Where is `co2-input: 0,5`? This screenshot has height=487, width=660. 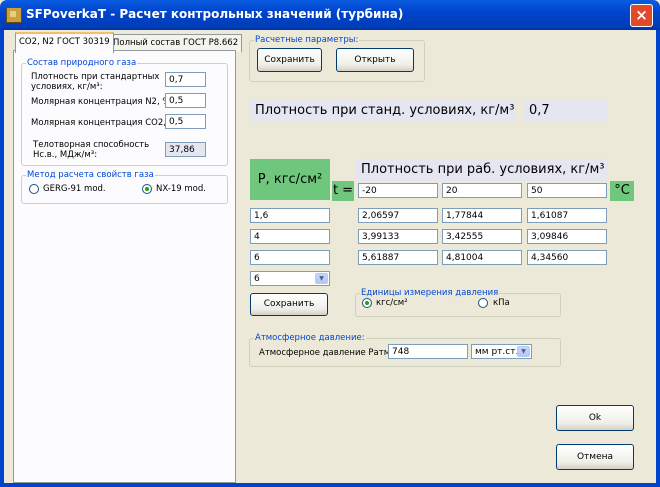 co2-input: 0,5 is located at coordinates (185, 121).